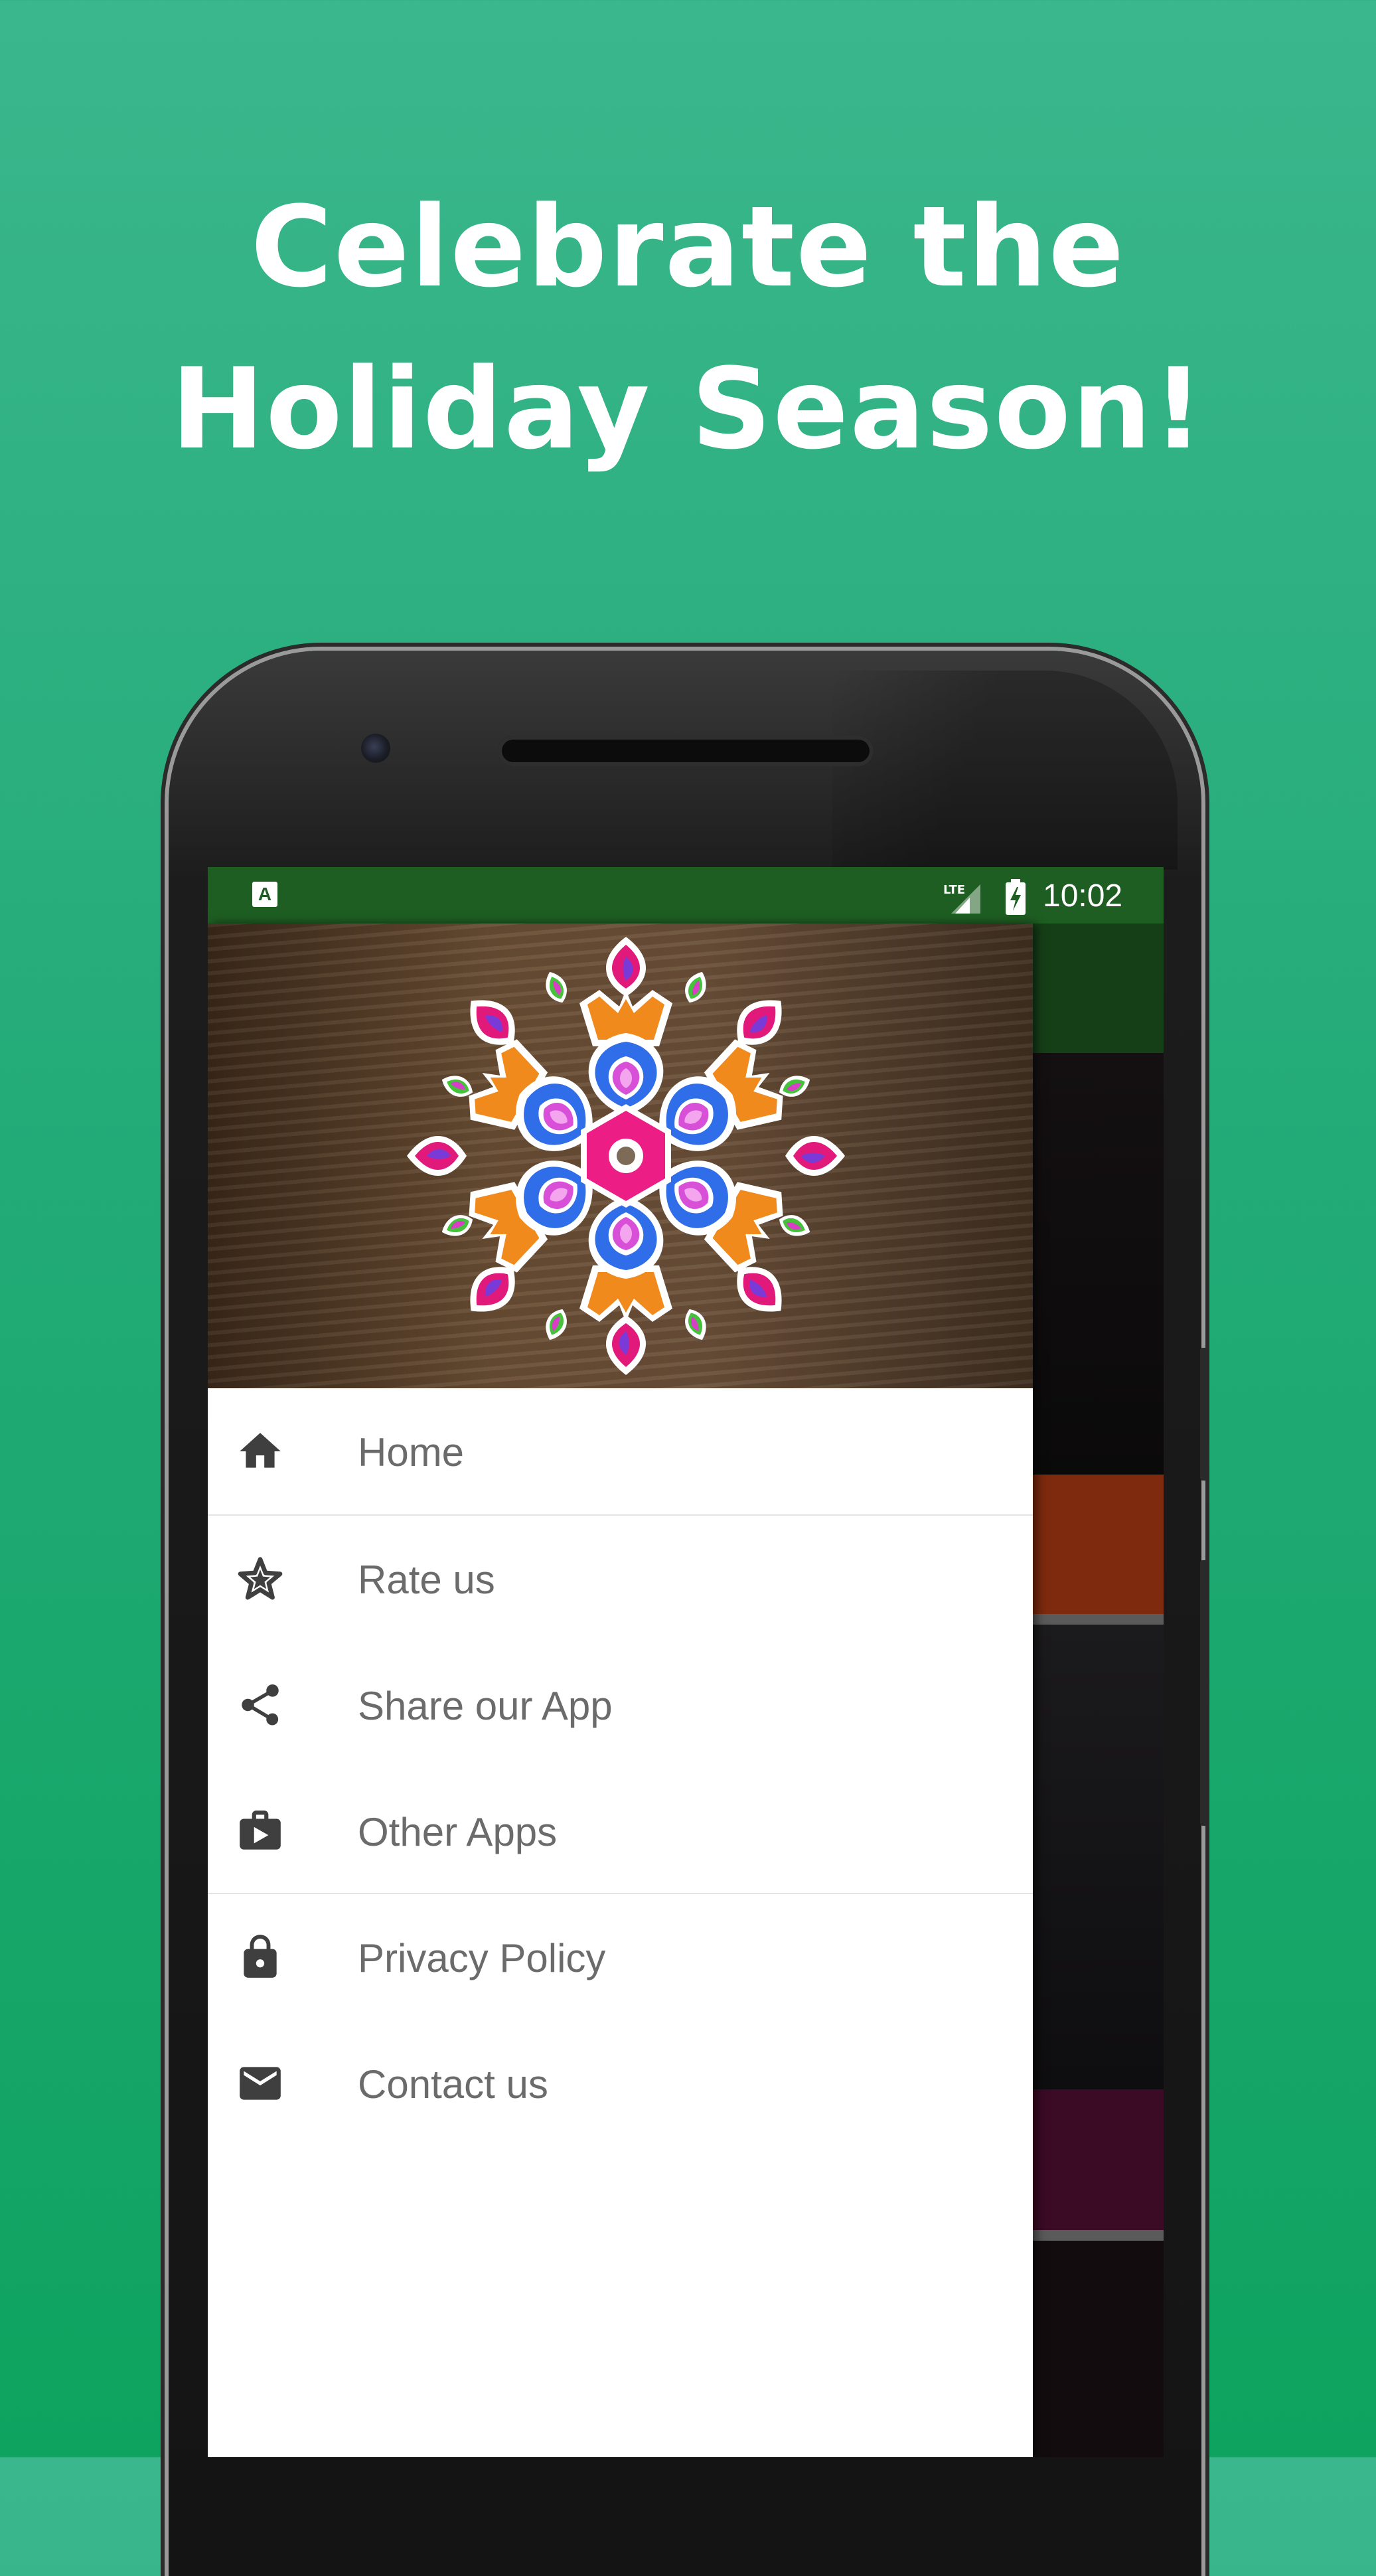  I want to click on background-app-content, so click(1098, 1690).